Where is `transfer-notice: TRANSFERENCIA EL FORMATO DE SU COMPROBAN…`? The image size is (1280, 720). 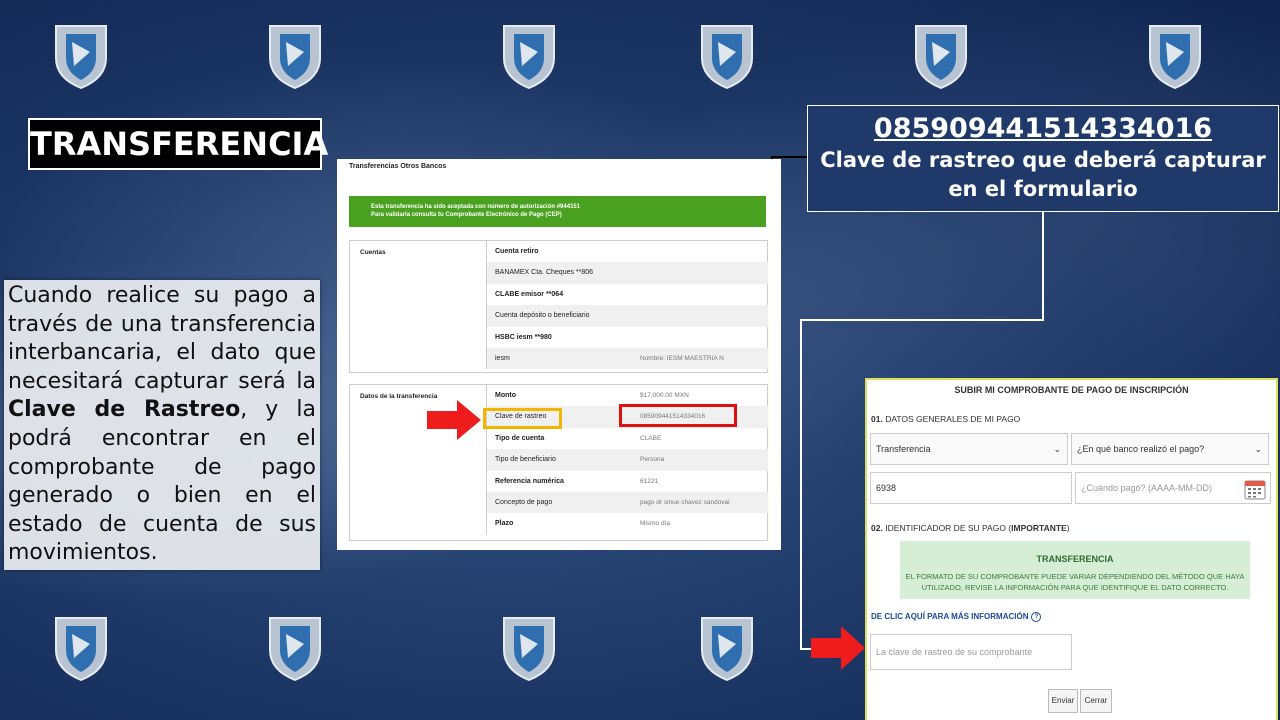
transfer-notice: TRANSFERENCIA EL FORMATO DE SU COMPROBAN… is located at coordinates (1075, 570).